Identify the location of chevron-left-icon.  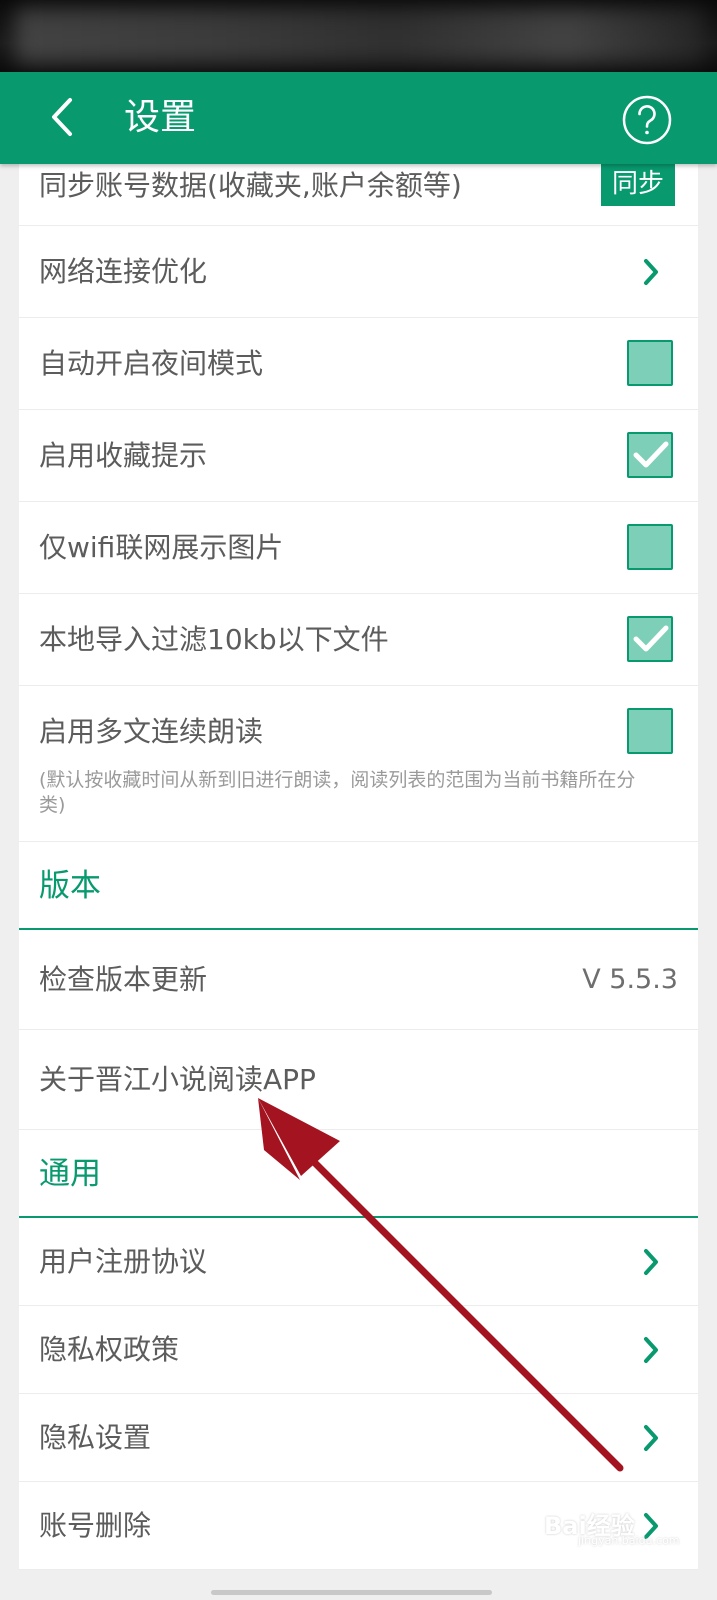
(61, 117).